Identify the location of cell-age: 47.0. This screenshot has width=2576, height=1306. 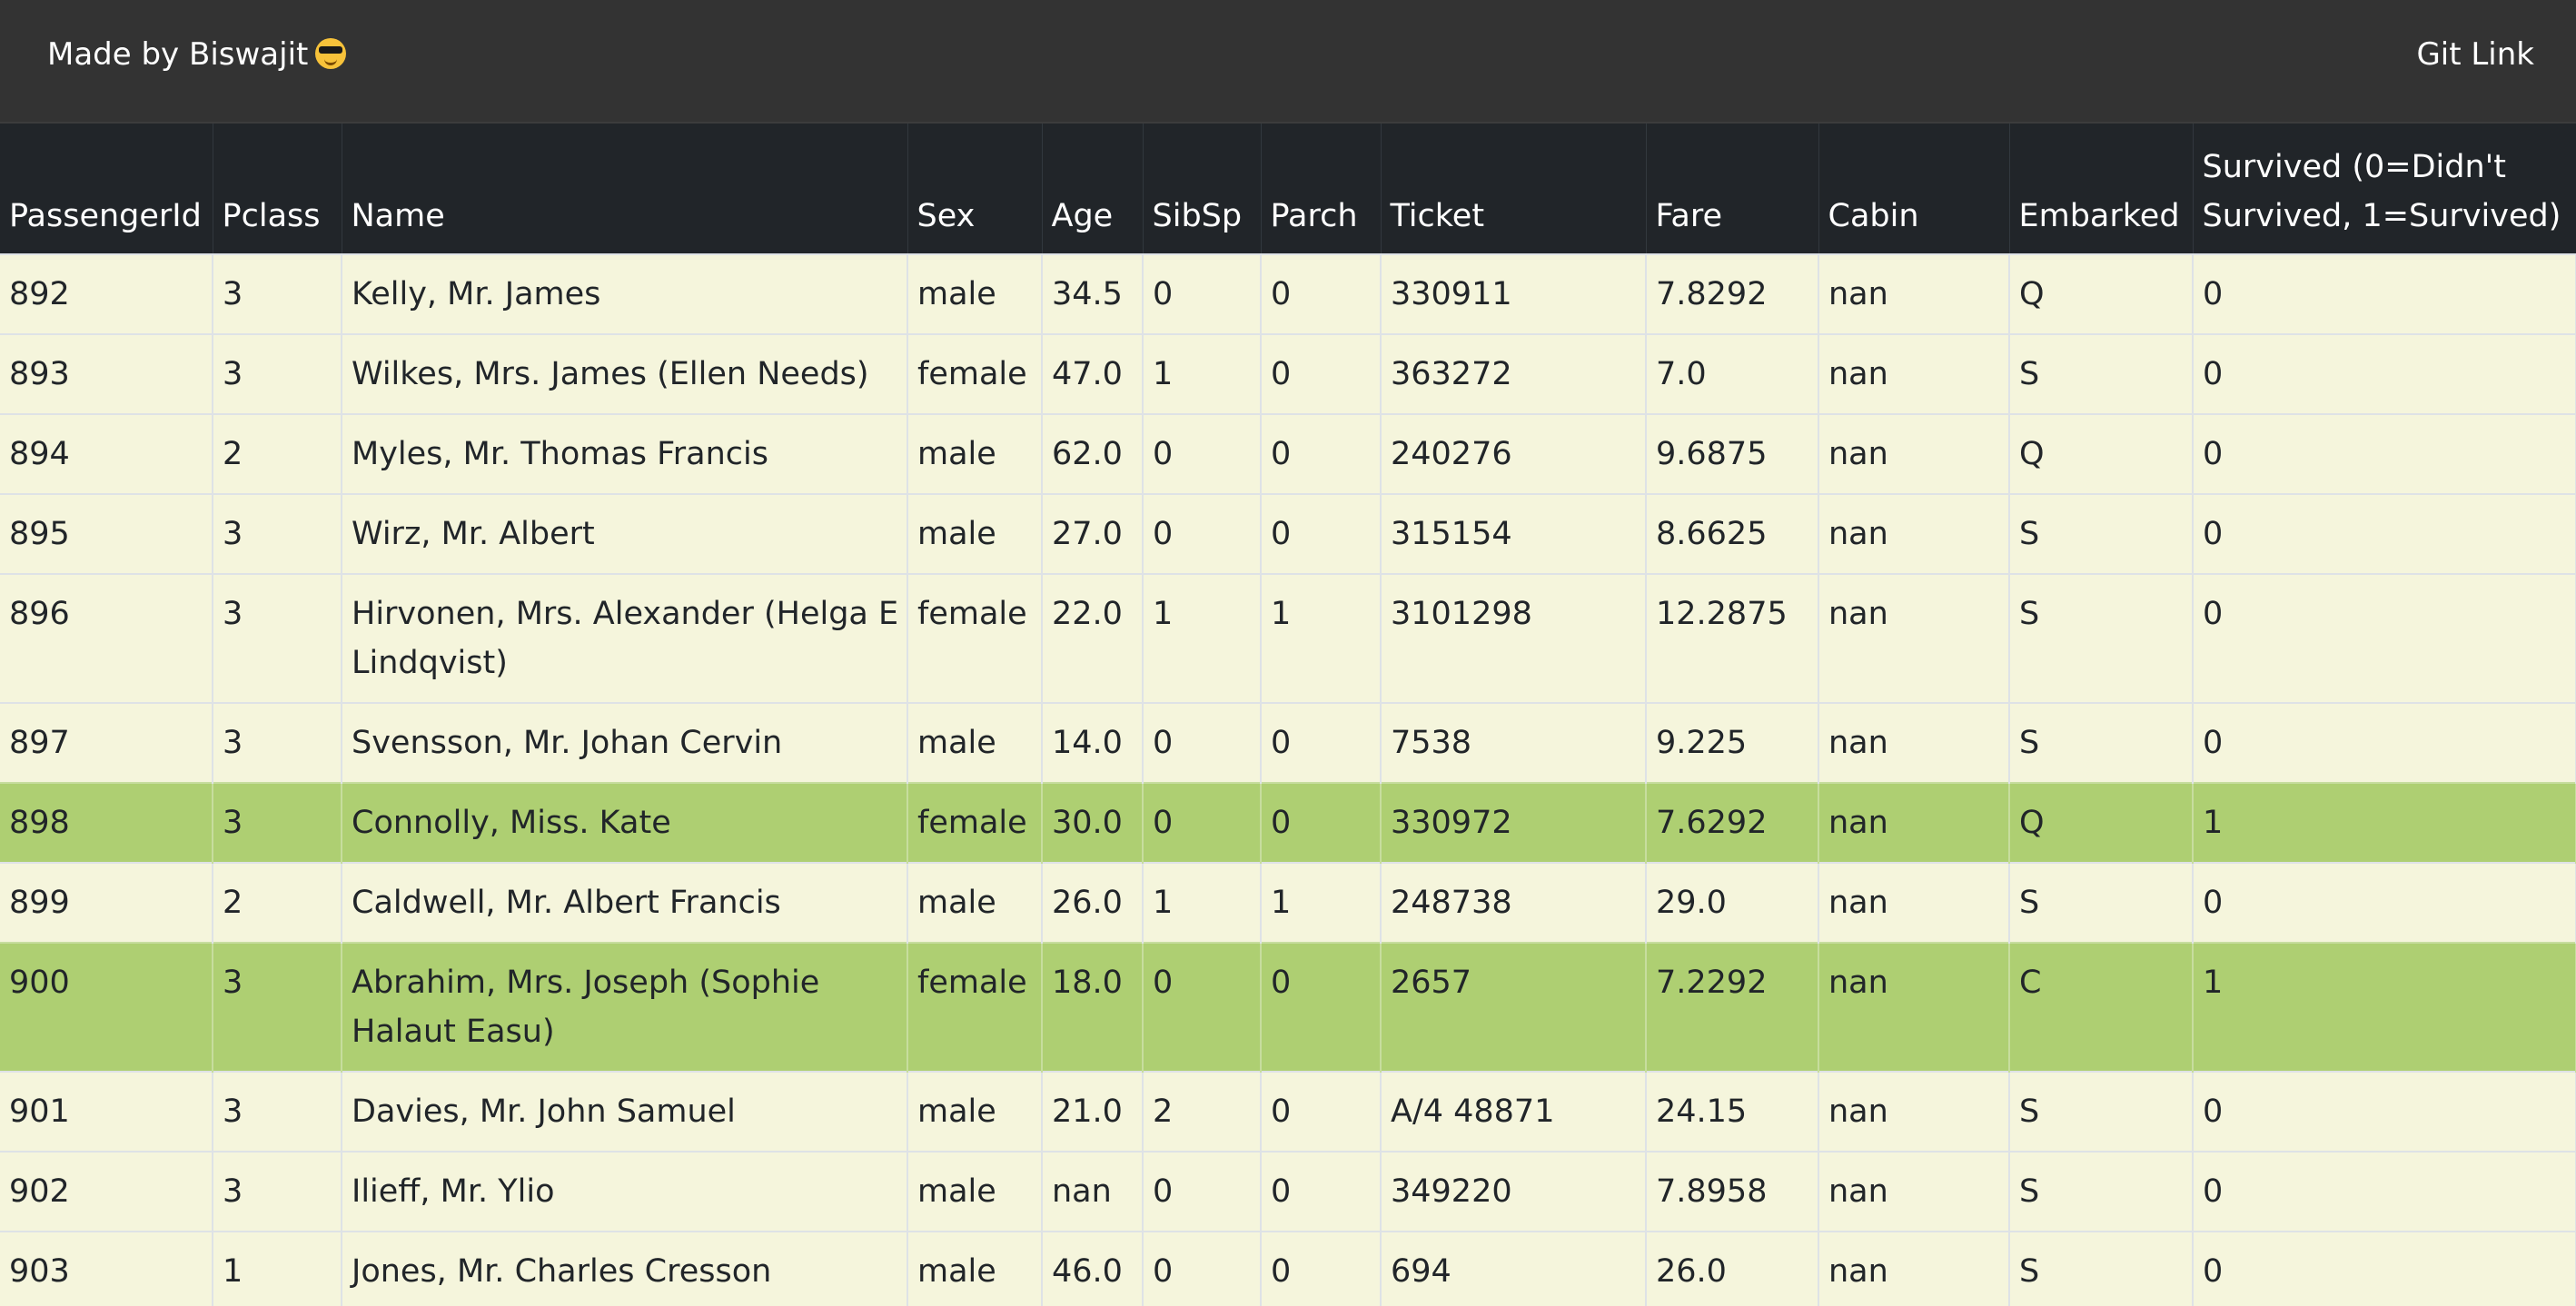
(1093, 374).